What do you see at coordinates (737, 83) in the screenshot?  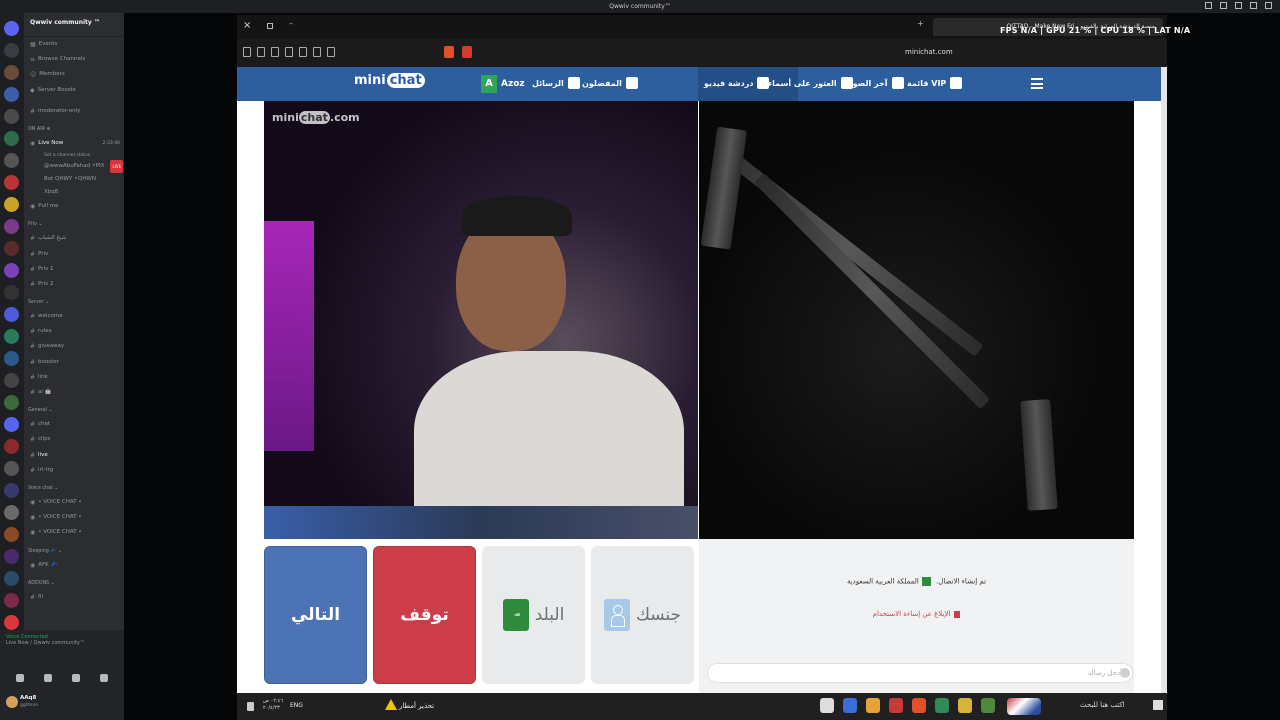 I see `nav-video-chat: دردشة فيديو` at bounding box center [737, 83].